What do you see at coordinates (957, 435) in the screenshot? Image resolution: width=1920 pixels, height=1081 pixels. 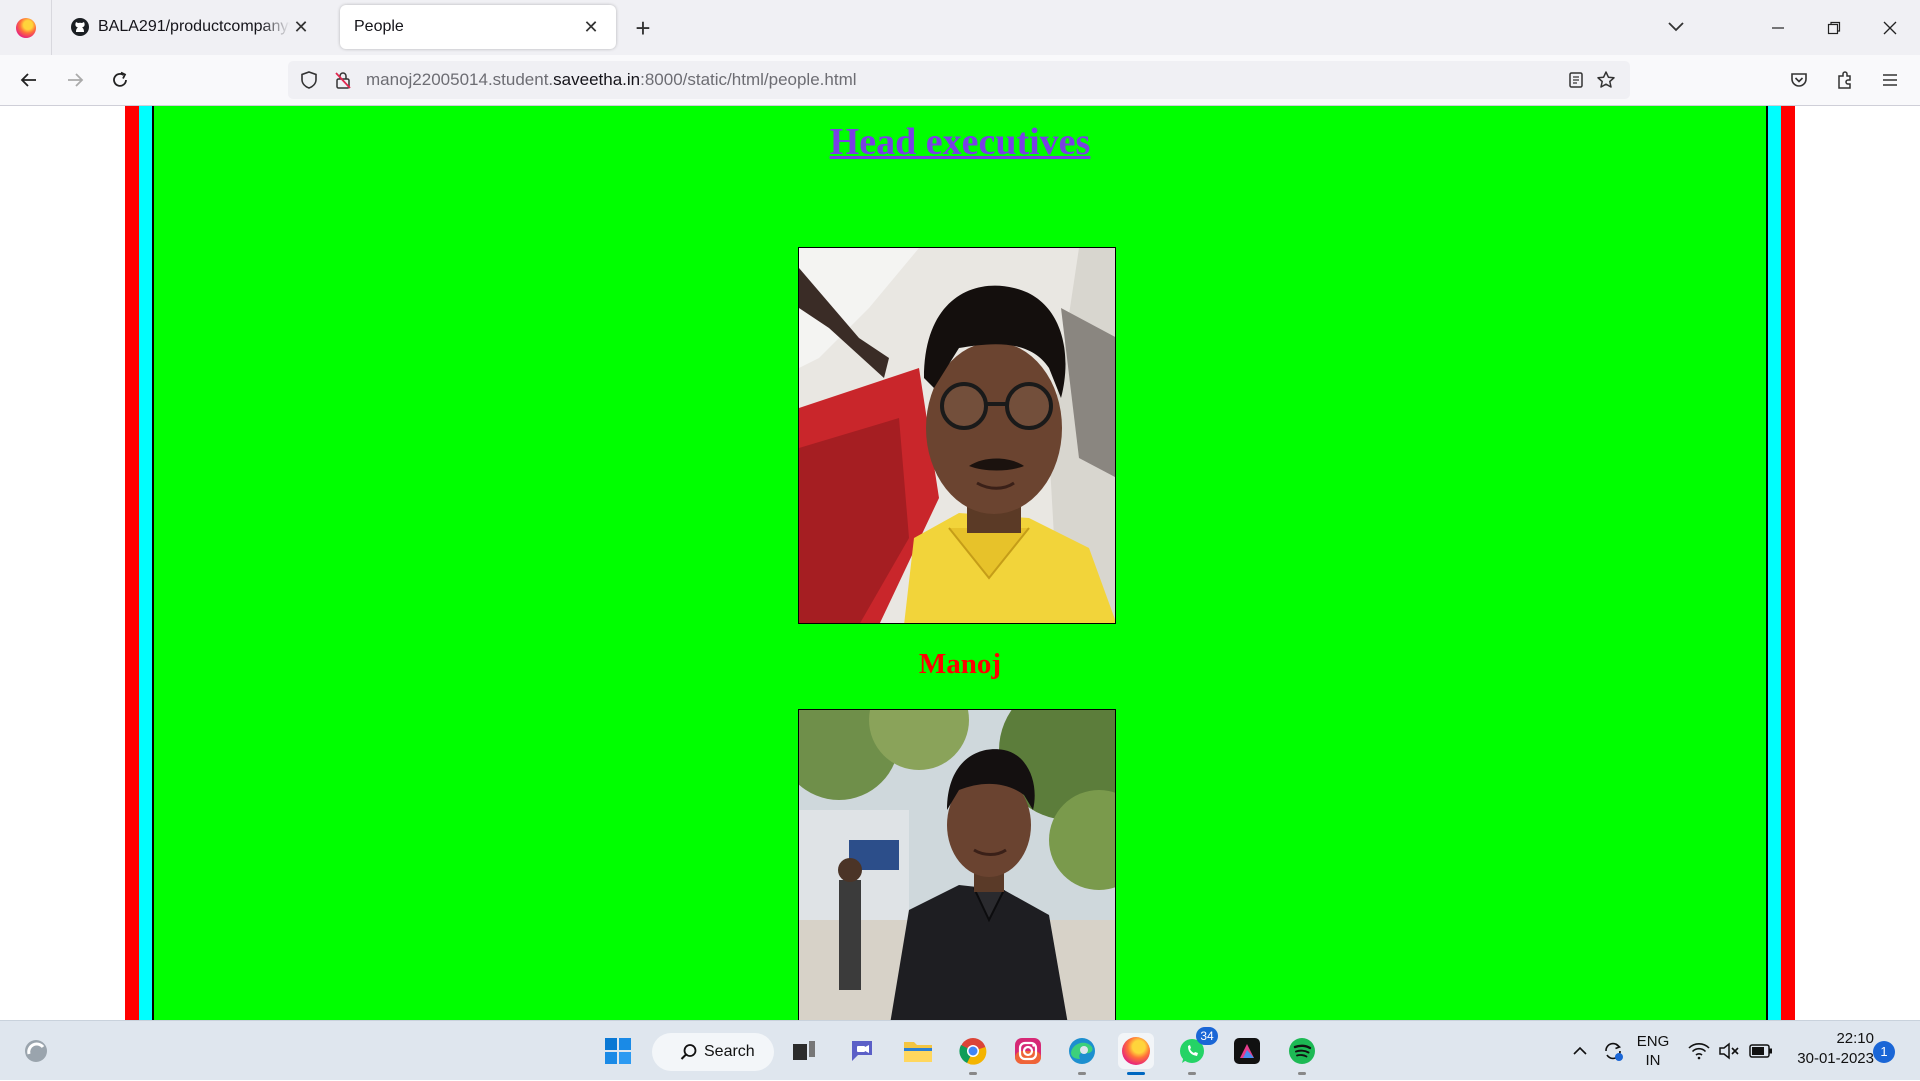 I see `person-photo-manoj` at bounding box center [957, 435].